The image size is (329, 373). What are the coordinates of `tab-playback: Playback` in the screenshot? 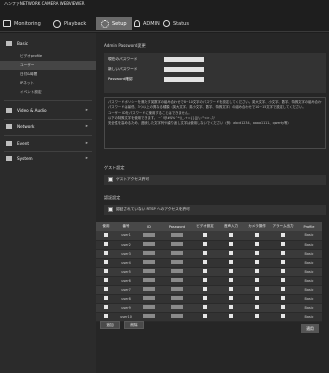 It's located at (69, 23).